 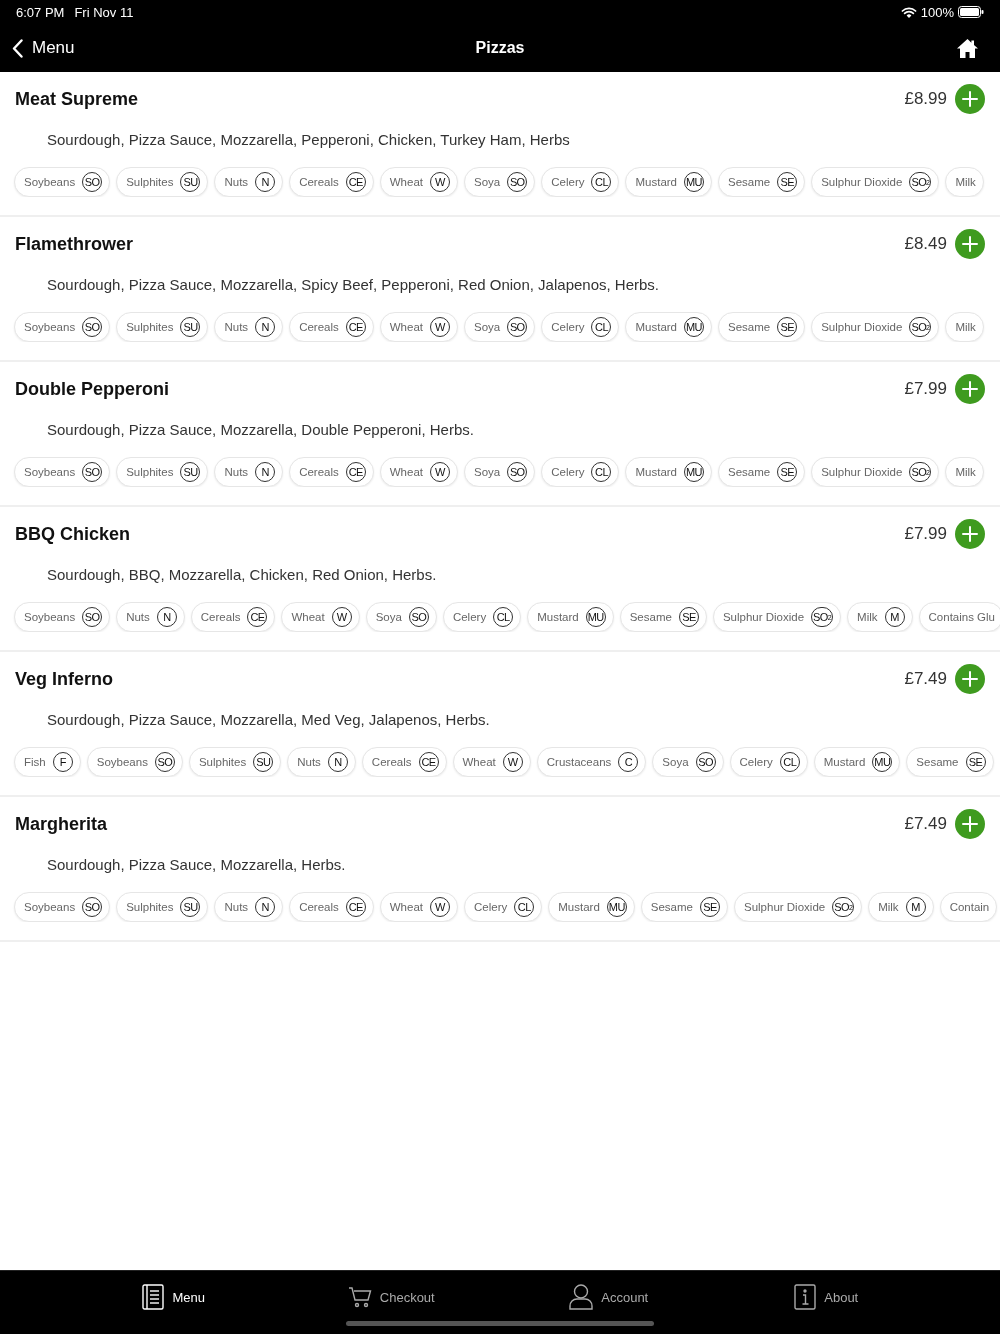 What do you see at coordinates (353, 285) in the screenshot?
I see `item-description: Sourdough, Pizza Sauce, Mozzarella, Spicy Beef, Pepperoni, Red Onion, Jalapenos, Herbs.` at bounding box center [353, 285].